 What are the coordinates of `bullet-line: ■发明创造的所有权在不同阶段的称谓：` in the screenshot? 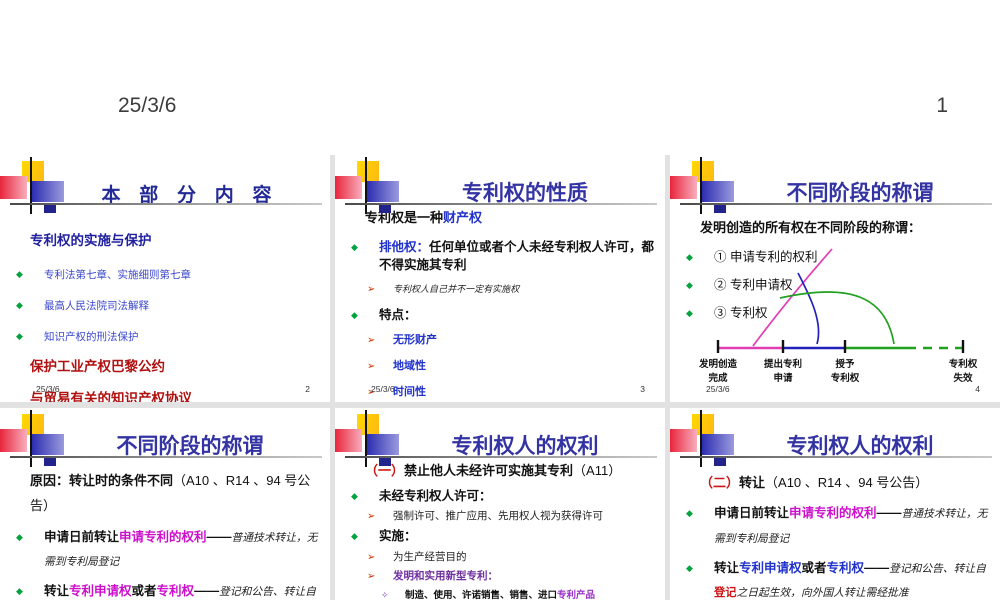 It's located at (832, 228).